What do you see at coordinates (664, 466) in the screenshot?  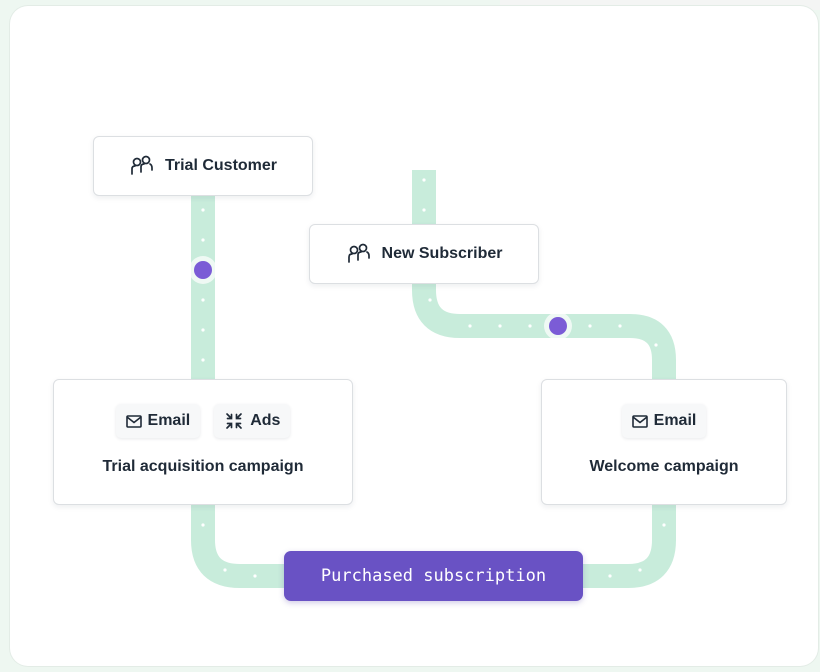 I see `campaign-title: Welcome campaign` at bounding box center [664, 466].